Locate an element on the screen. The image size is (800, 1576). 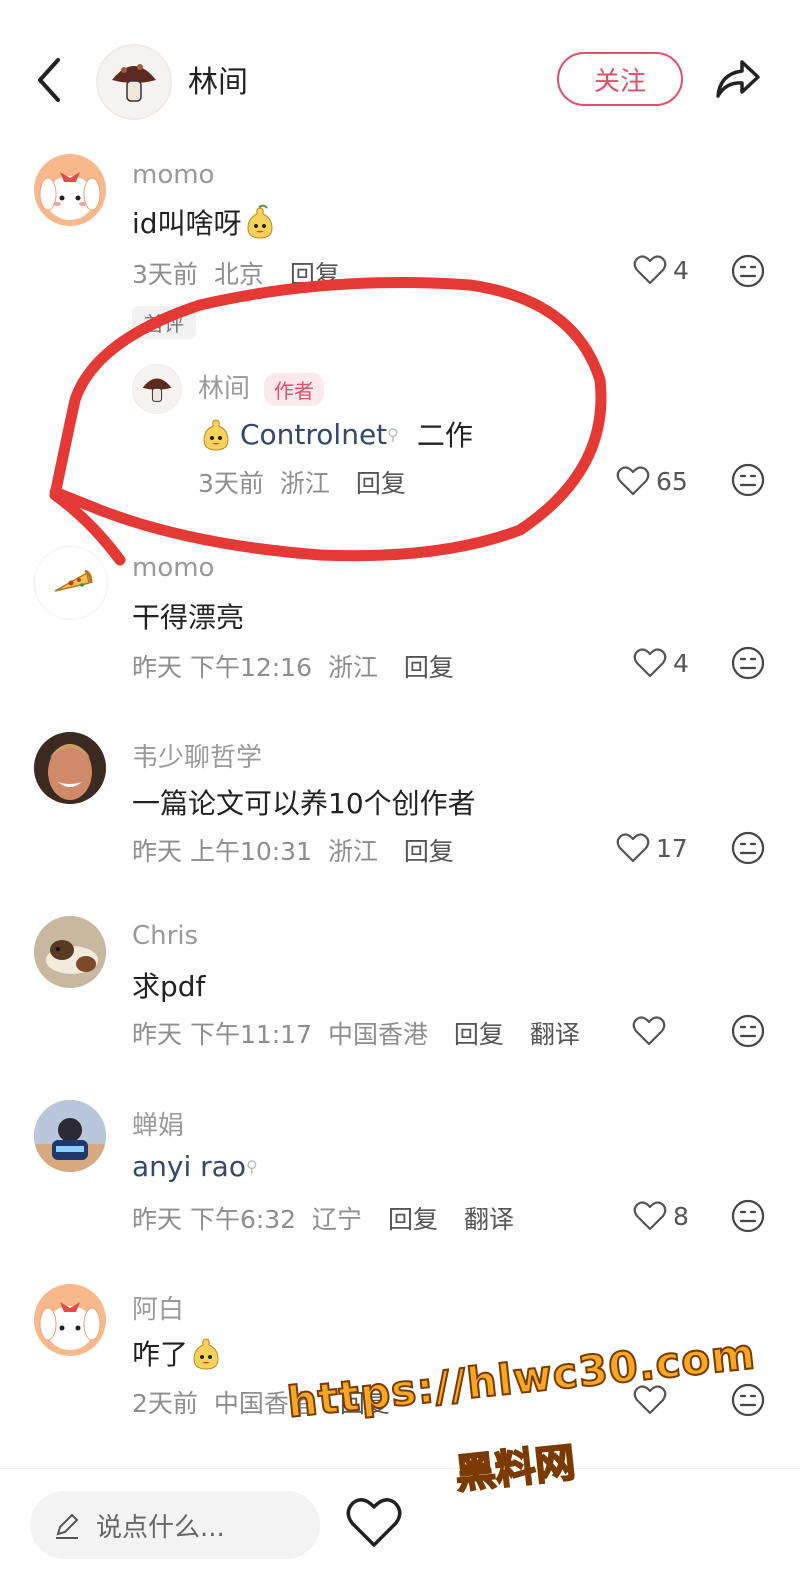
author-avatar is located at coordinates (134, 82).